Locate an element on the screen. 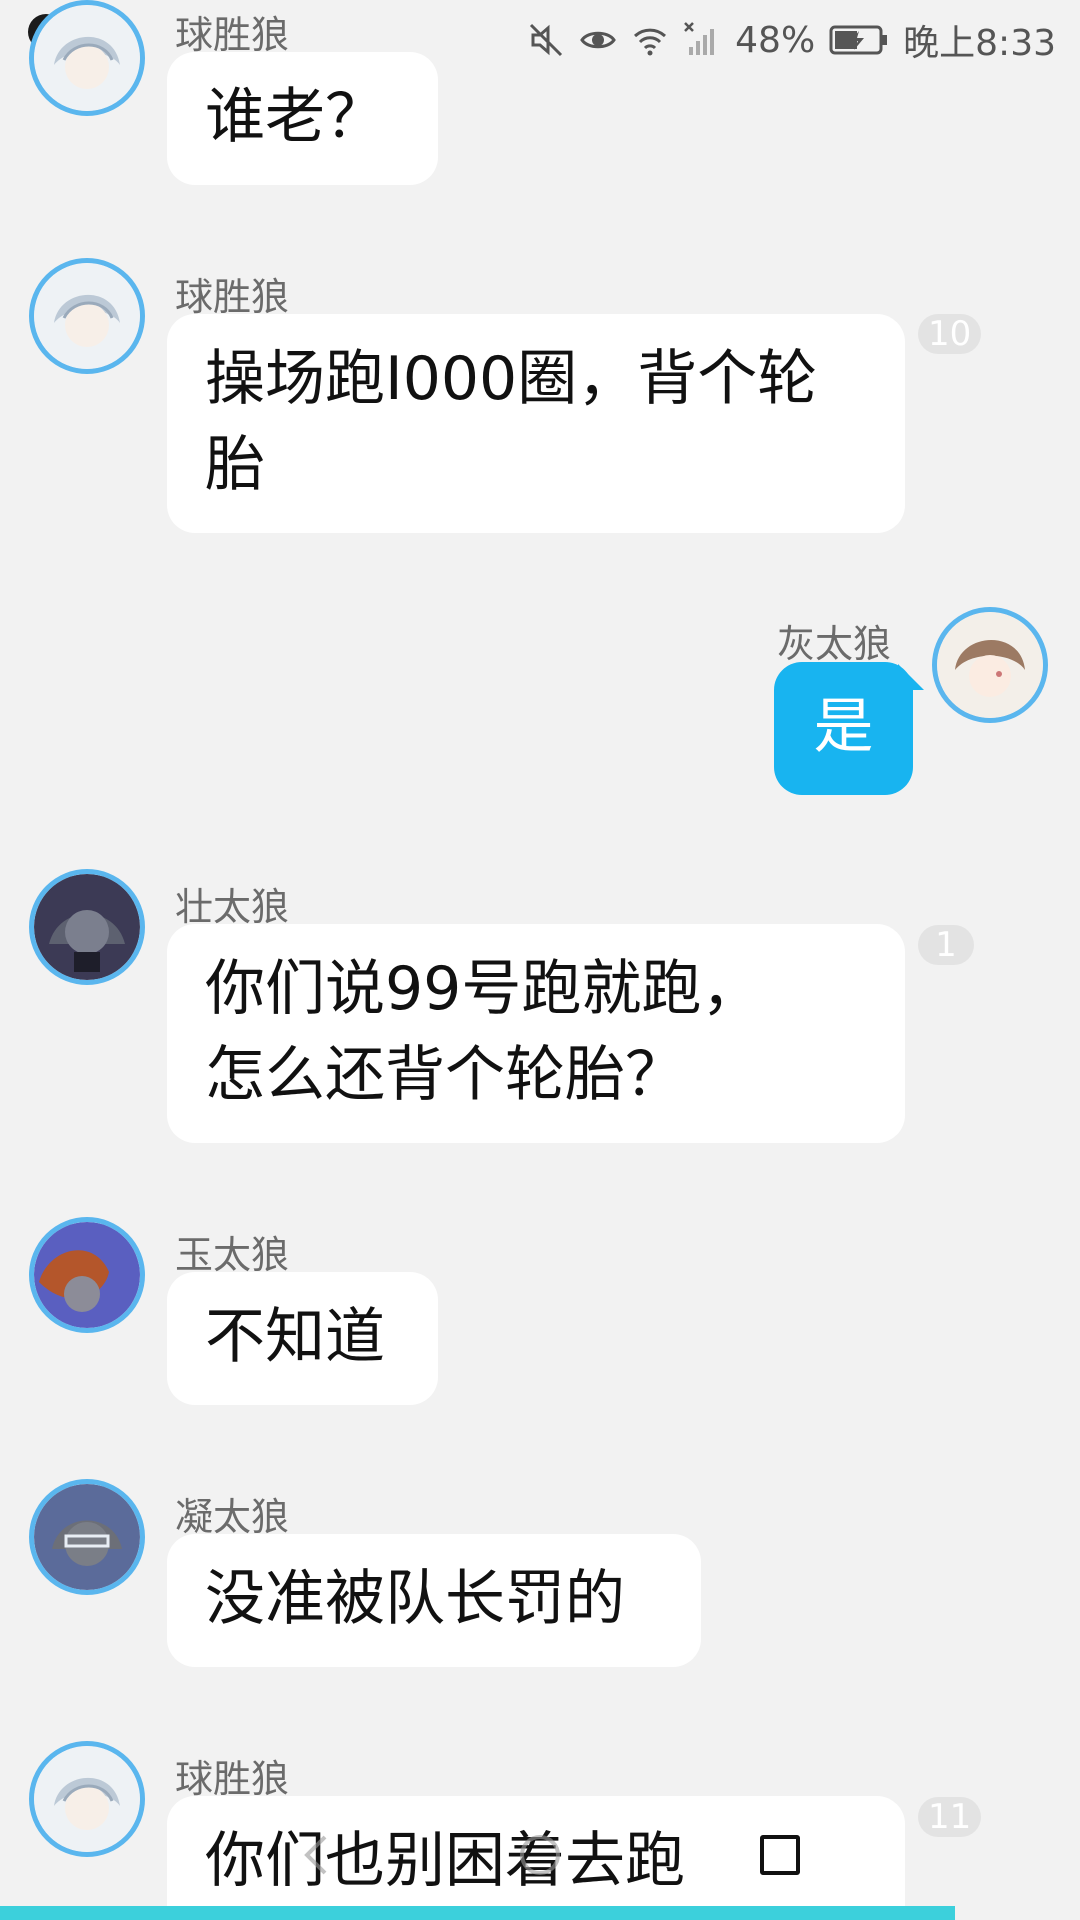  message-text: 没准被队长罚的 is located at coordinates (415, 1599).